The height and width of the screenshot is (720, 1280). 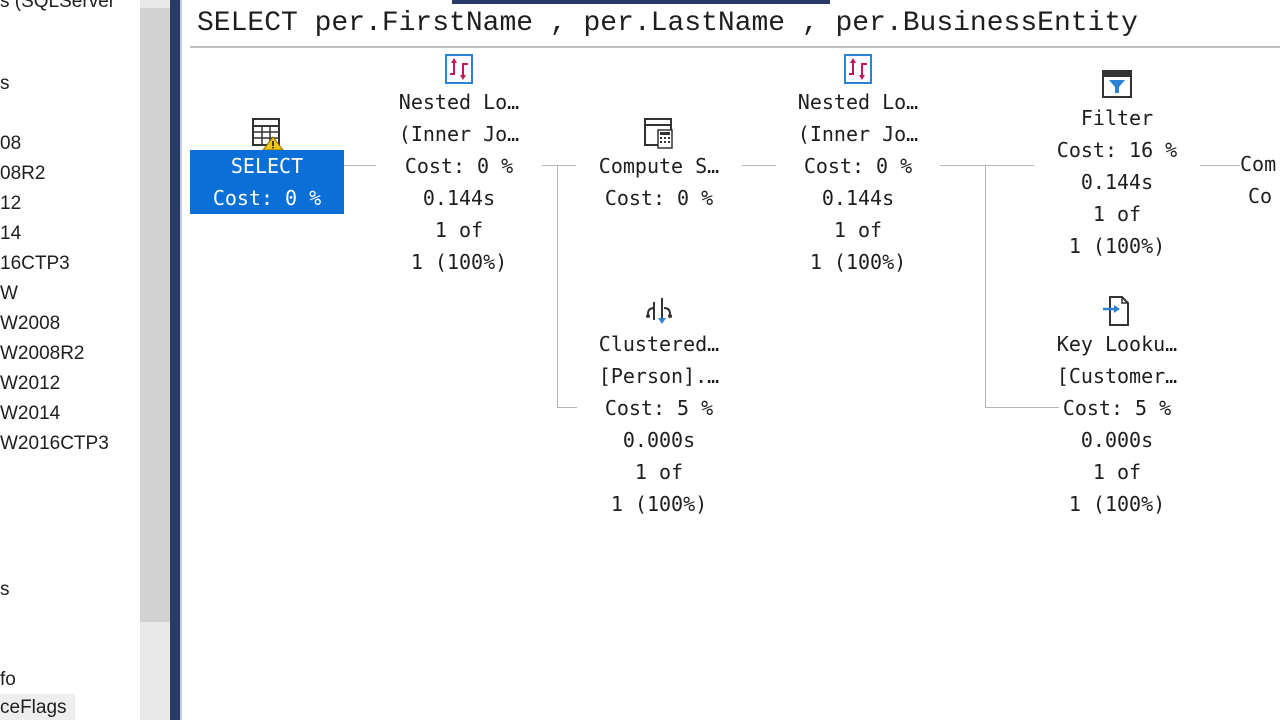 I want to click on node-name: Filter, so click(x=1117, y=118).